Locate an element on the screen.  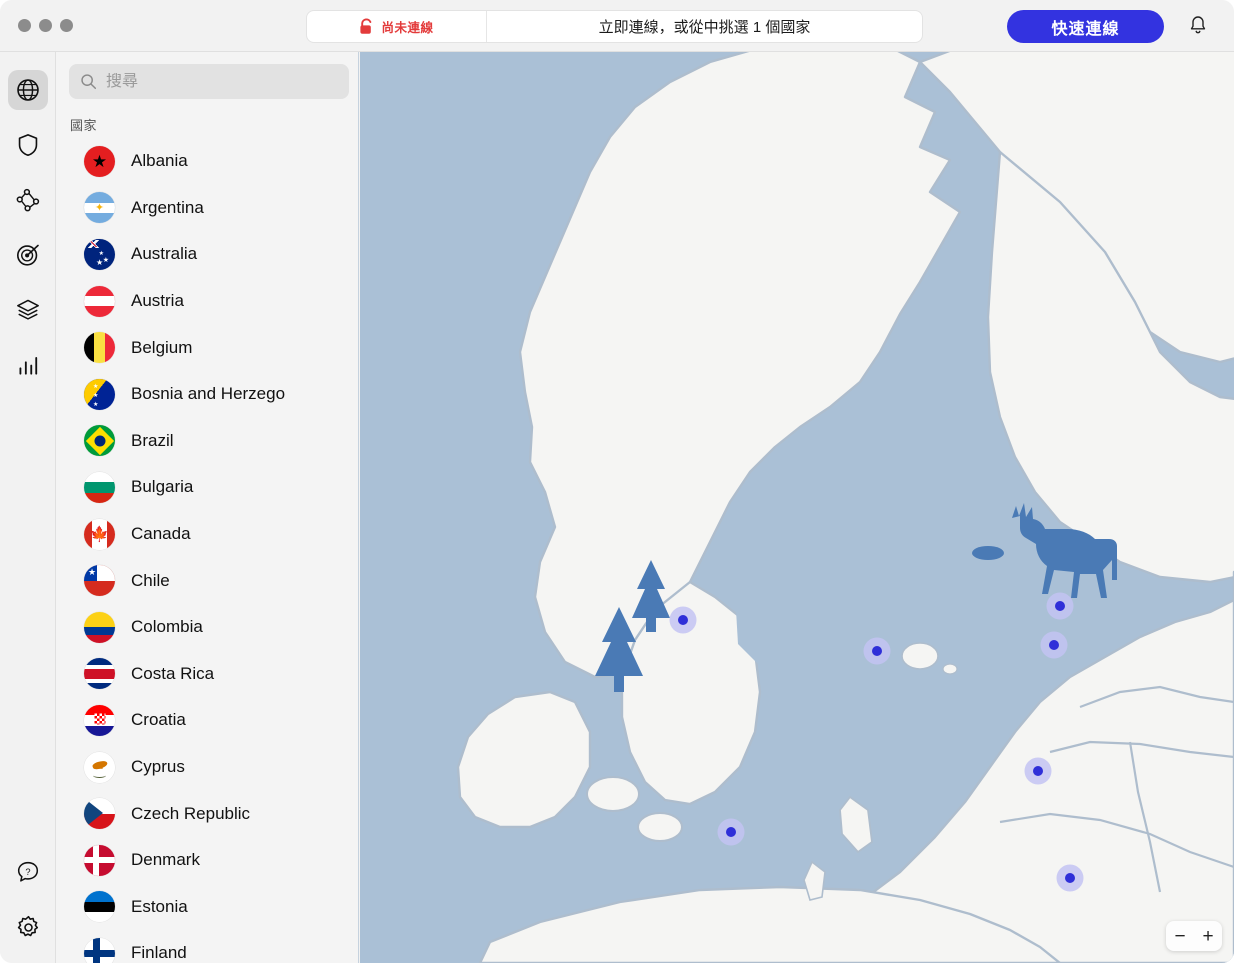
close-button is located at coordinates (24, 25).